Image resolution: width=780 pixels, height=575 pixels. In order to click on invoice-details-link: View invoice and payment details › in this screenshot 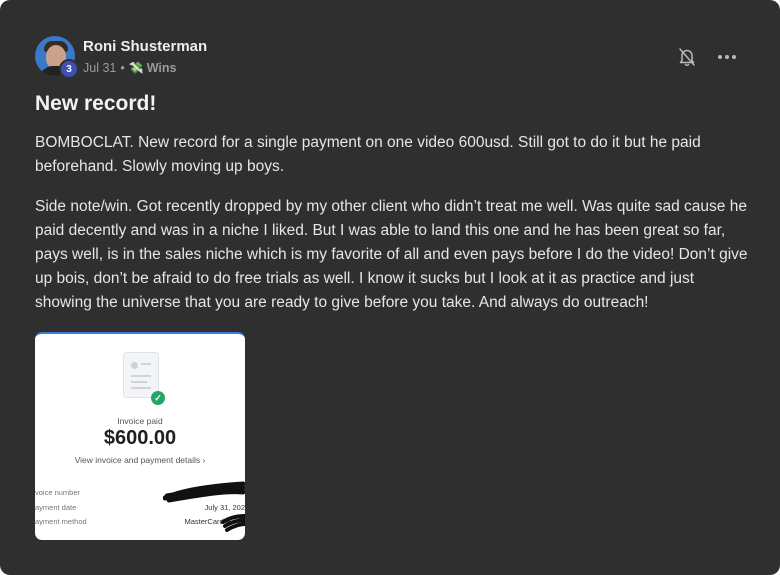, I will do `click(140, 460)`.